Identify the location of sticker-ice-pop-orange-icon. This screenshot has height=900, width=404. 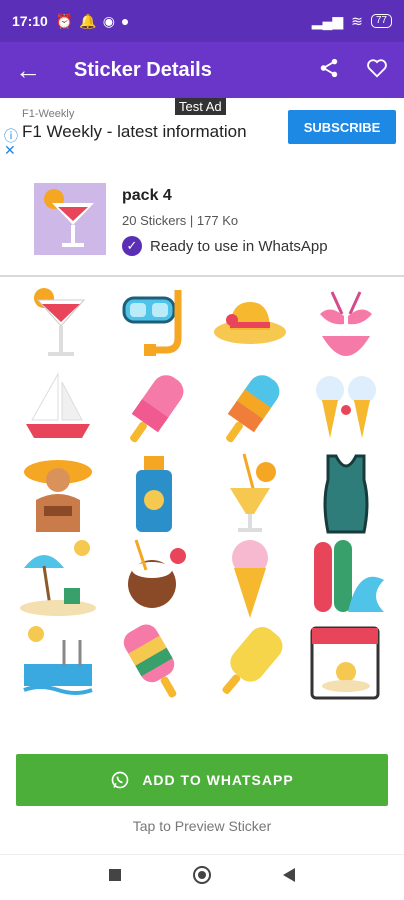
(250, 410).